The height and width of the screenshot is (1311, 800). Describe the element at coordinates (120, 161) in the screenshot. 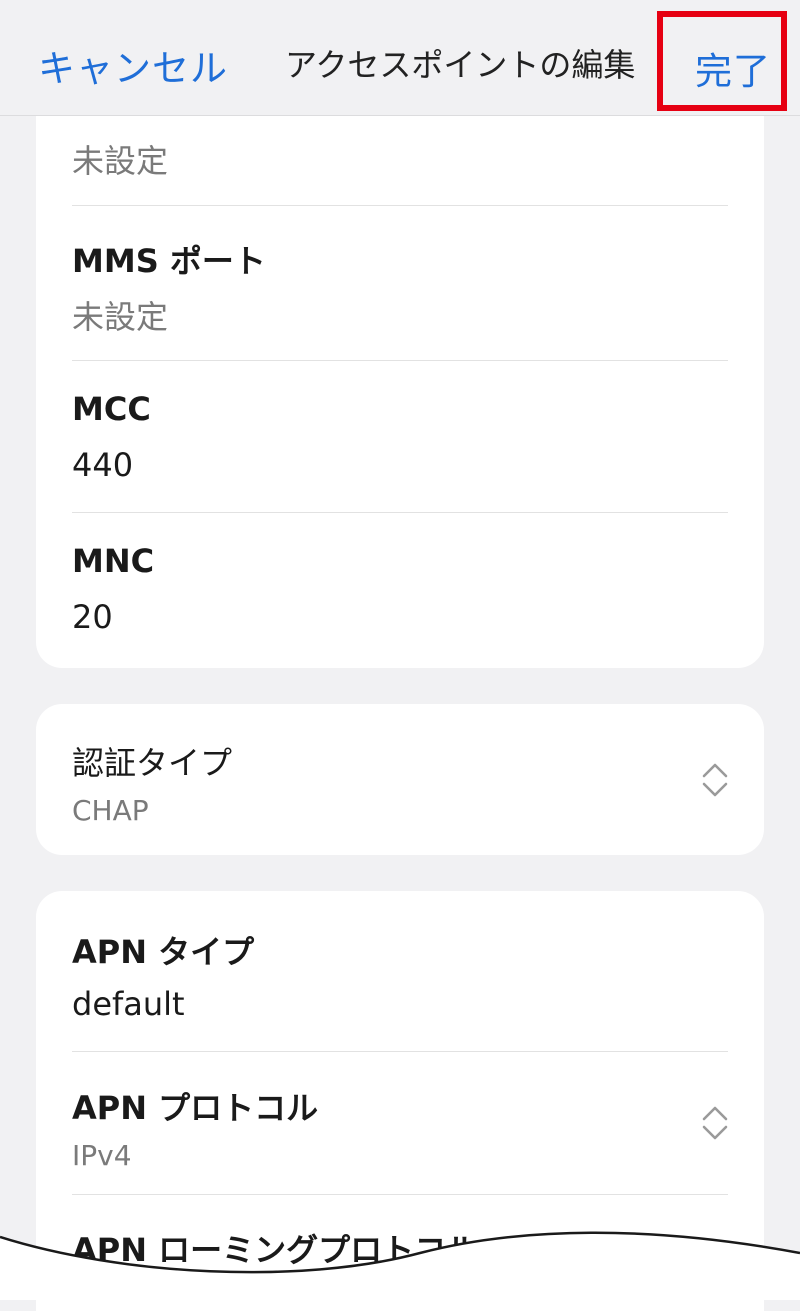

I see `mms-proxy-value: 未設定` at that location.